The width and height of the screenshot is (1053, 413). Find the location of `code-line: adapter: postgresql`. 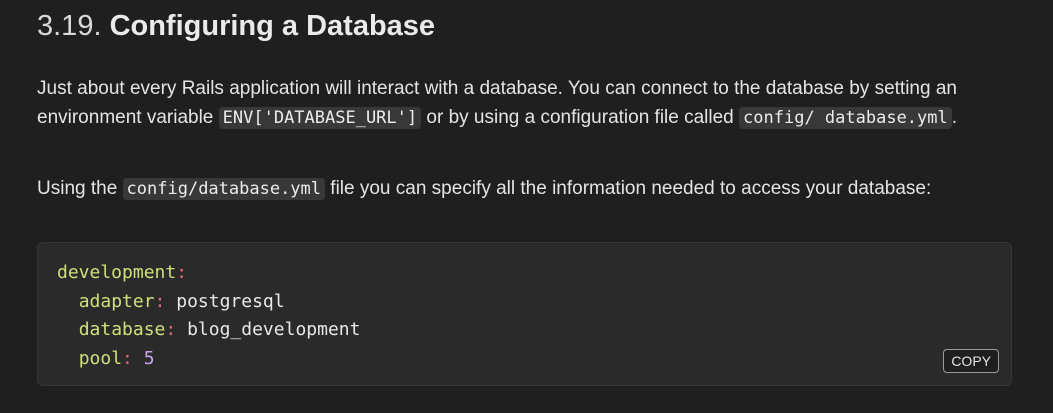

code-line: adapter: postgresql is located at coordinates (171, 301).